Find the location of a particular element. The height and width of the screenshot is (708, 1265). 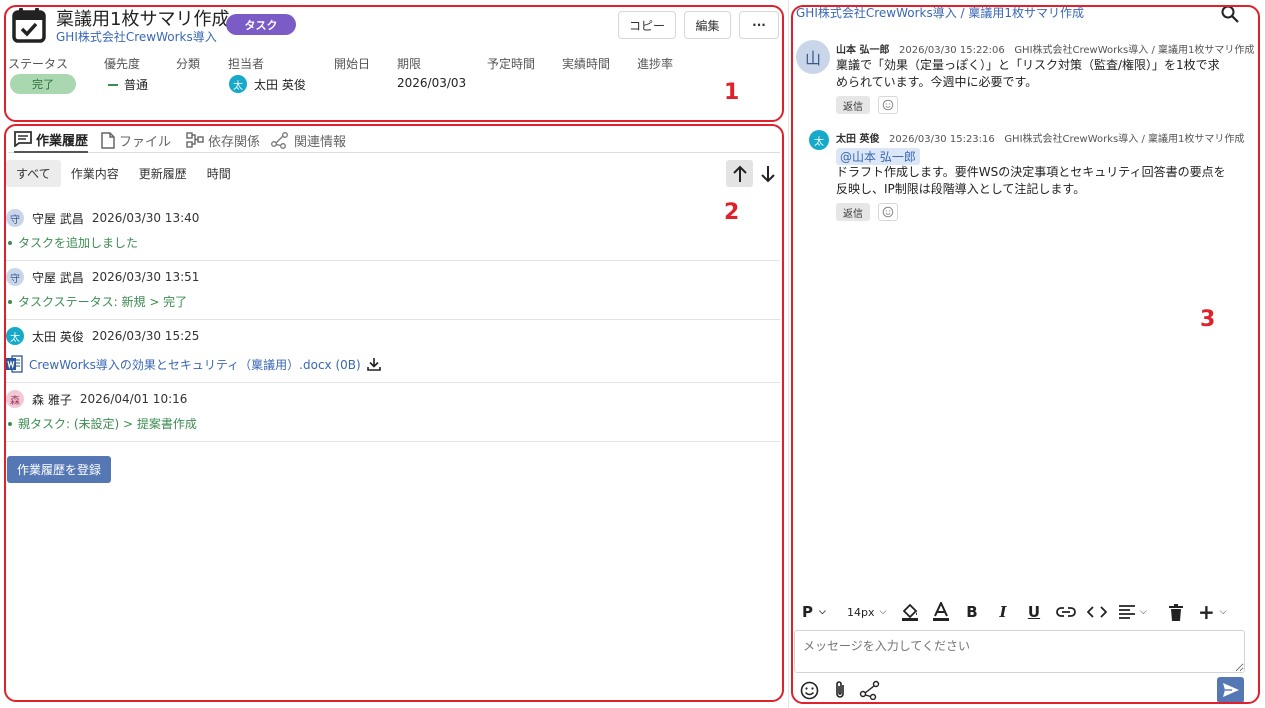

history-entry-header: 森 森 雅子 2026/04/01 10:16 is located at coordinates (96, 399).